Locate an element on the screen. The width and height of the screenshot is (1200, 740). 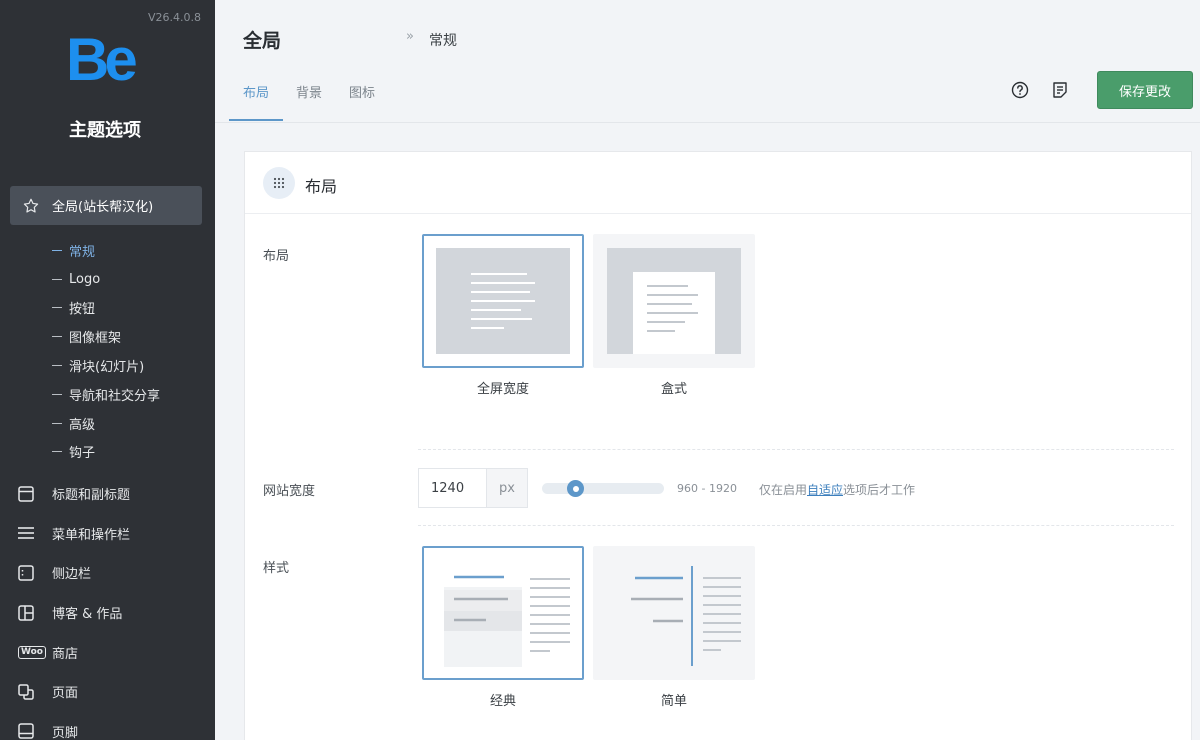
subnav-item-navigation-share: 导航和社交分享 is located at coordinates (106, 394).